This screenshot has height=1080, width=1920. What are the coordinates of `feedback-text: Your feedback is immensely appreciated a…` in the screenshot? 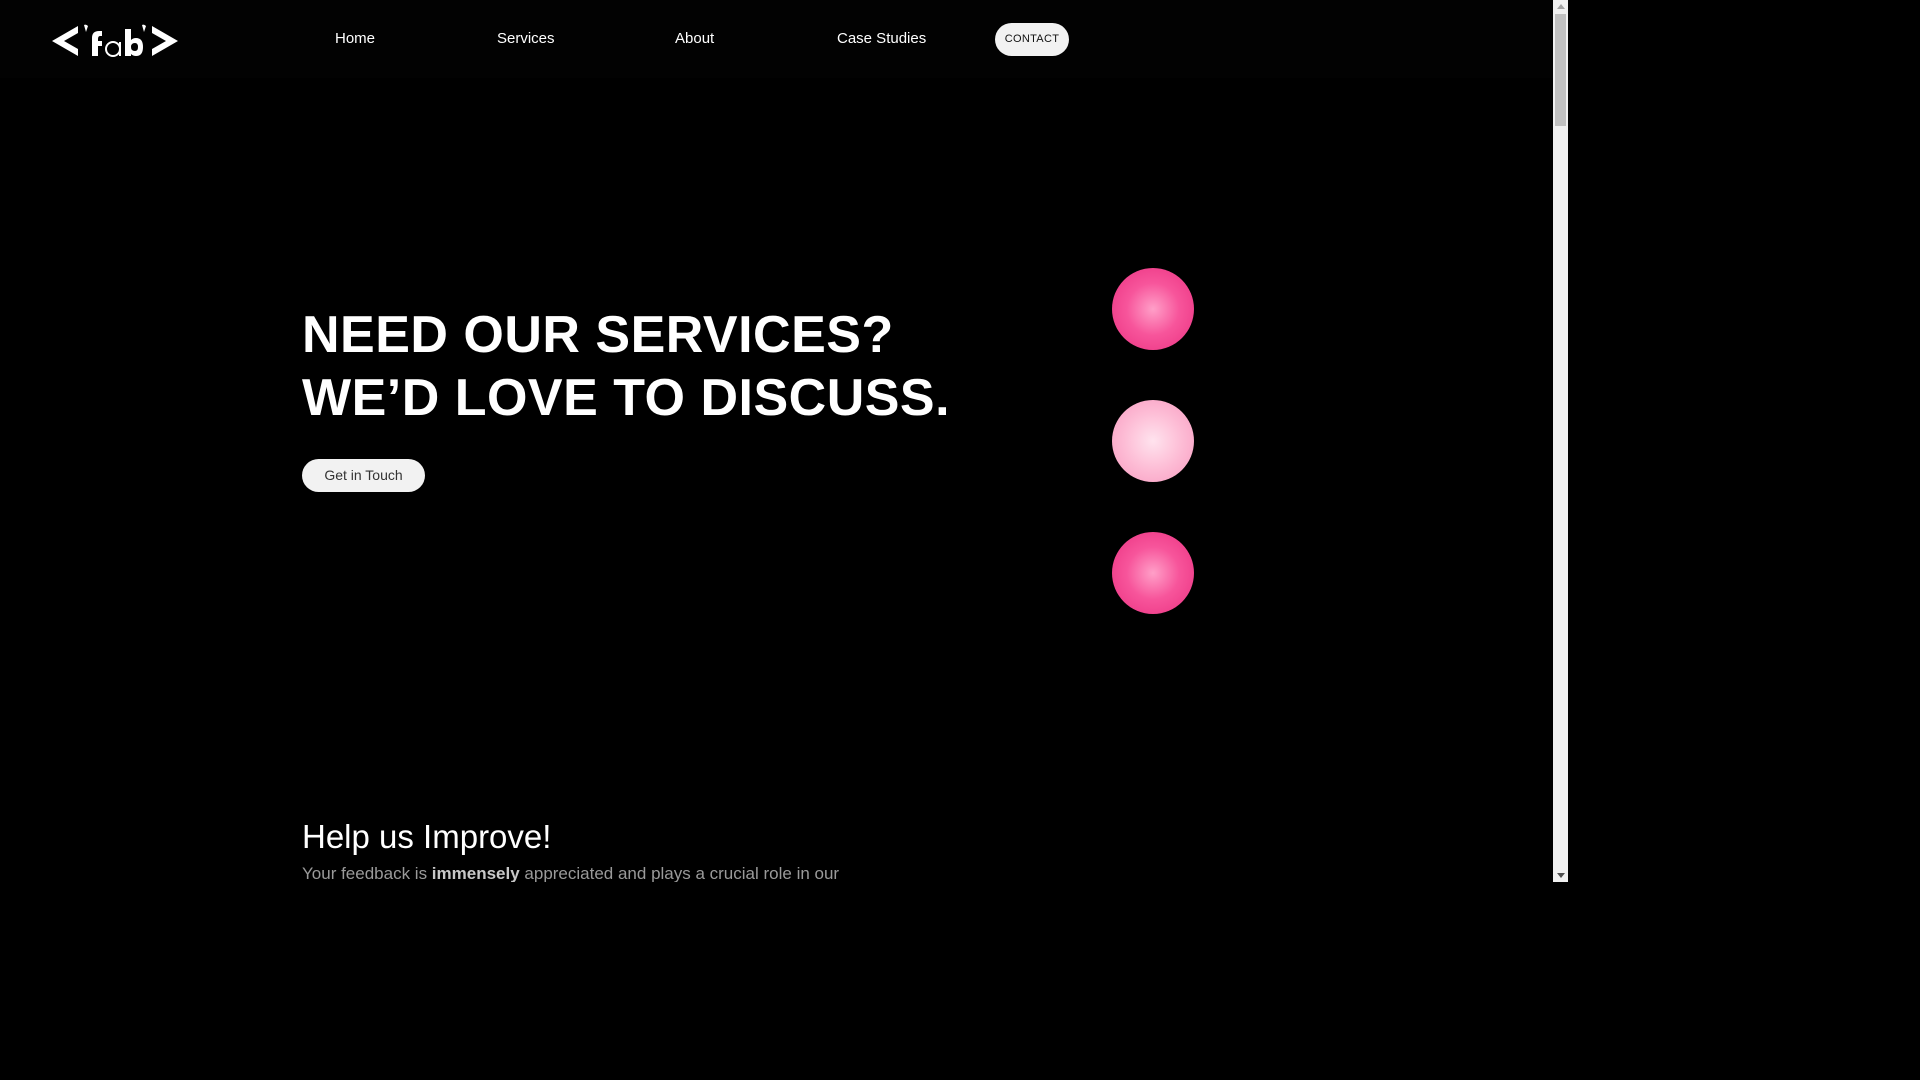 It's located at (570, 872).